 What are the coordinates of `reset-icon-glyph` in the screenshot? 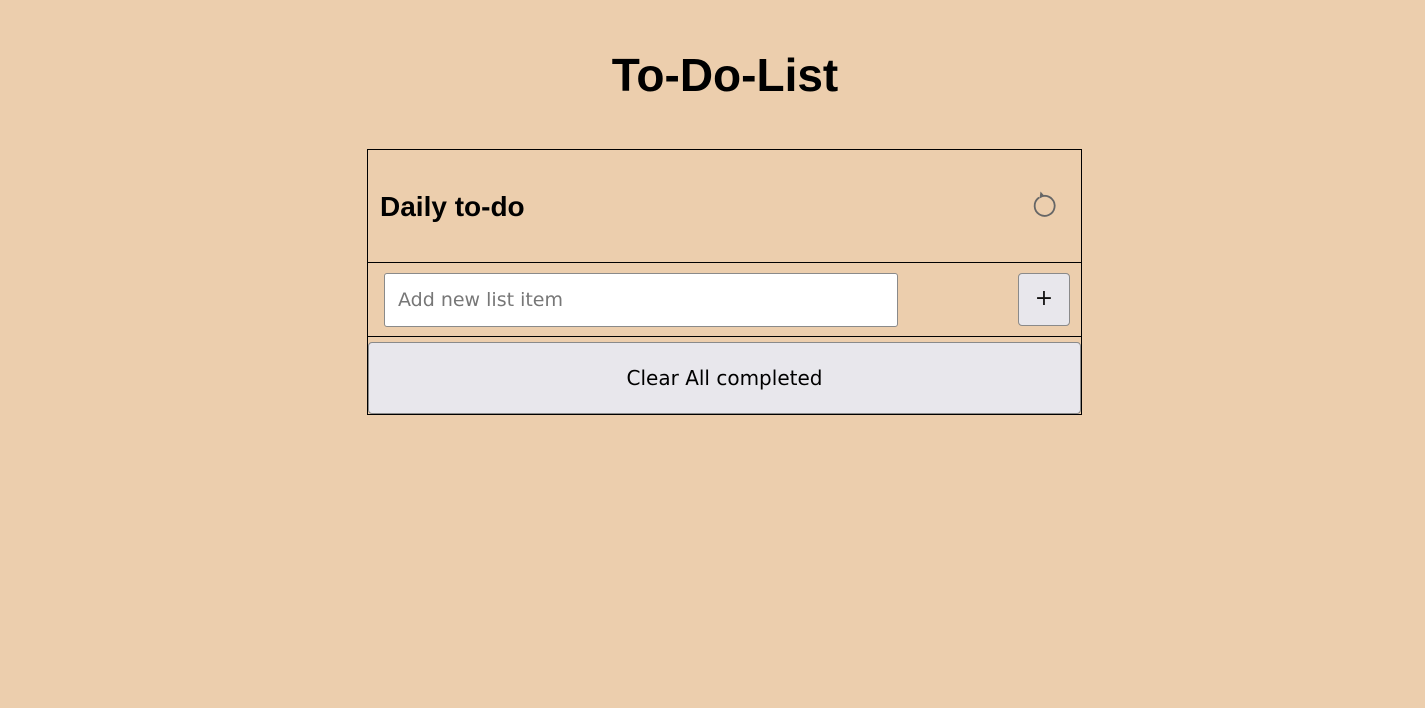 It's located at (1044, 204).